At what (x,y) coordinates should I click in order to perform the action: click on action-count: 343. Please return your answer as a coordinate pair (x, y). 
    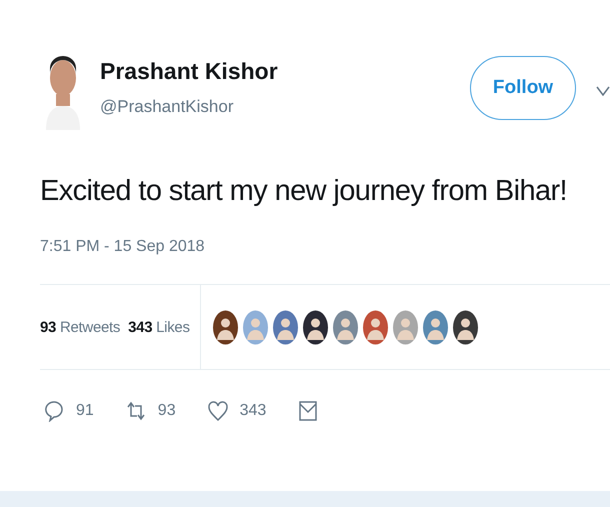
    Looking at the image, I should click on (253, 411).